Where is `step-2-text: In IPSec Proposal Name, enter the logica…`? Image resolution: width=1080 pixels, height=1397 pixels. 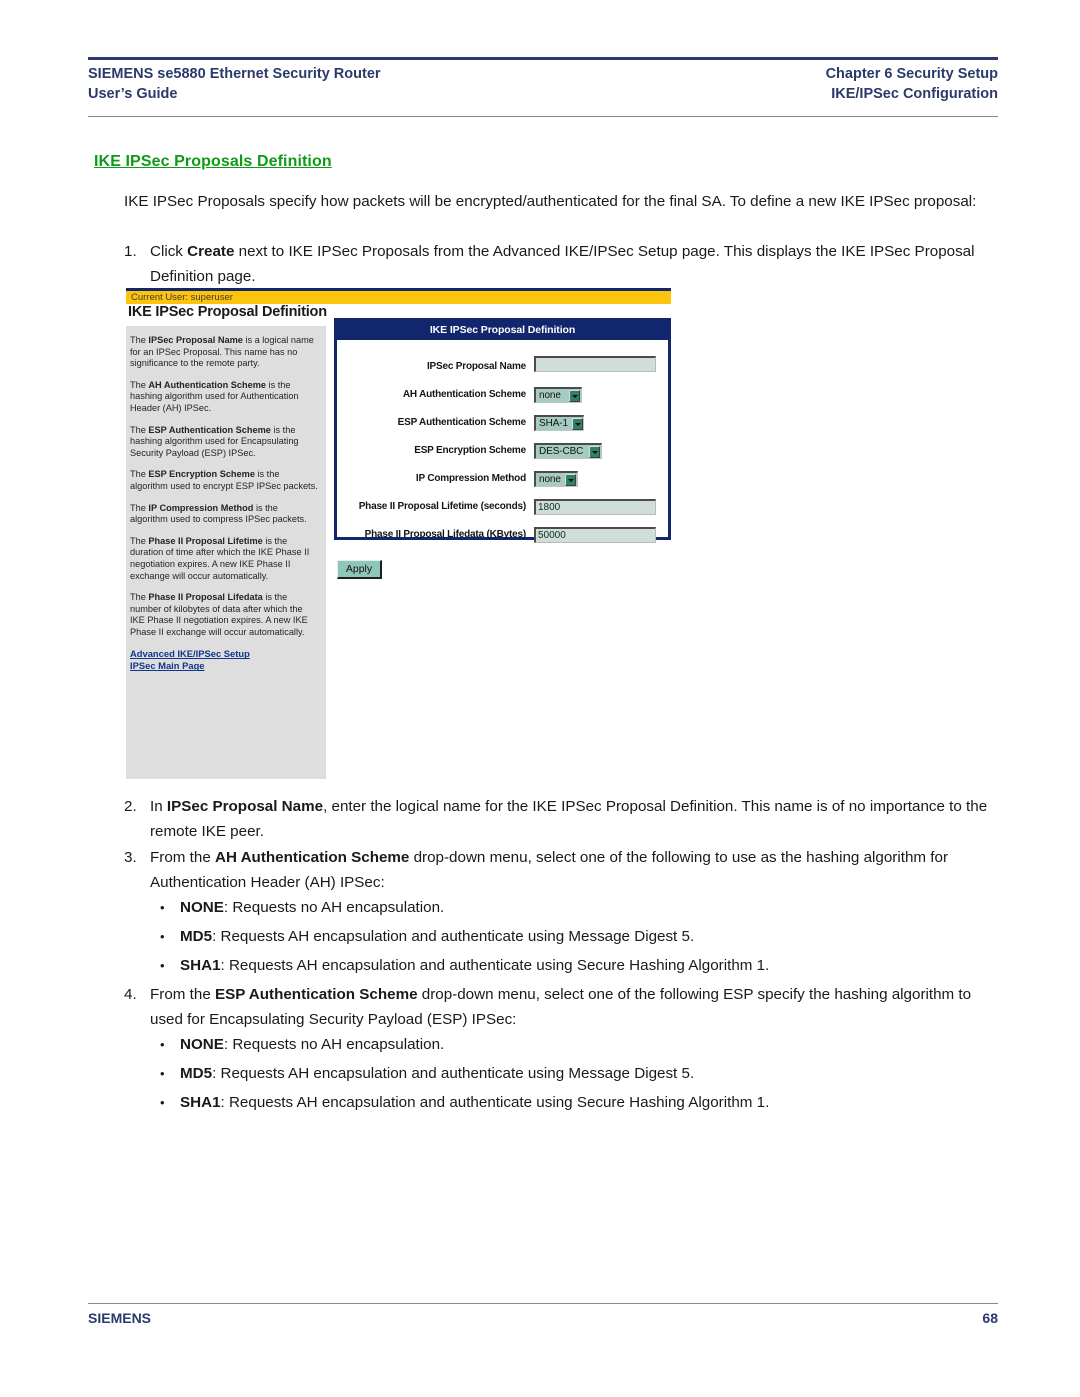 step-2-text: In IPSec Proposal Name, enter the logica… is located at coordinates (573, 819).